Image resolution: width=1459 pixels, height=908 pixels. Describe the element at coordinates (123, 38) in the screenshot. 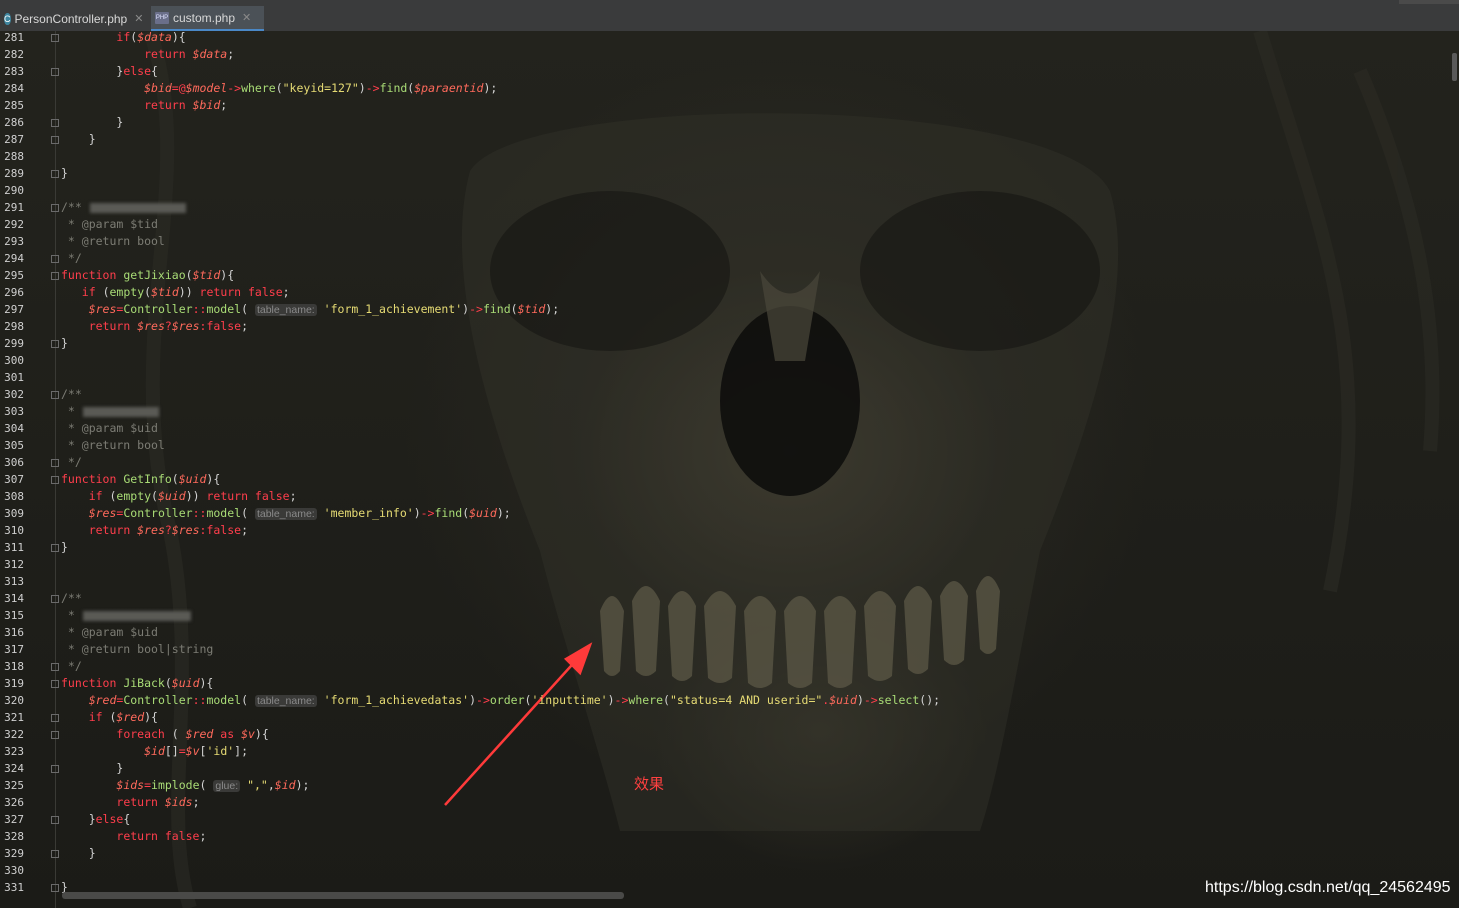

I see `code-line: if($data){` at that location.